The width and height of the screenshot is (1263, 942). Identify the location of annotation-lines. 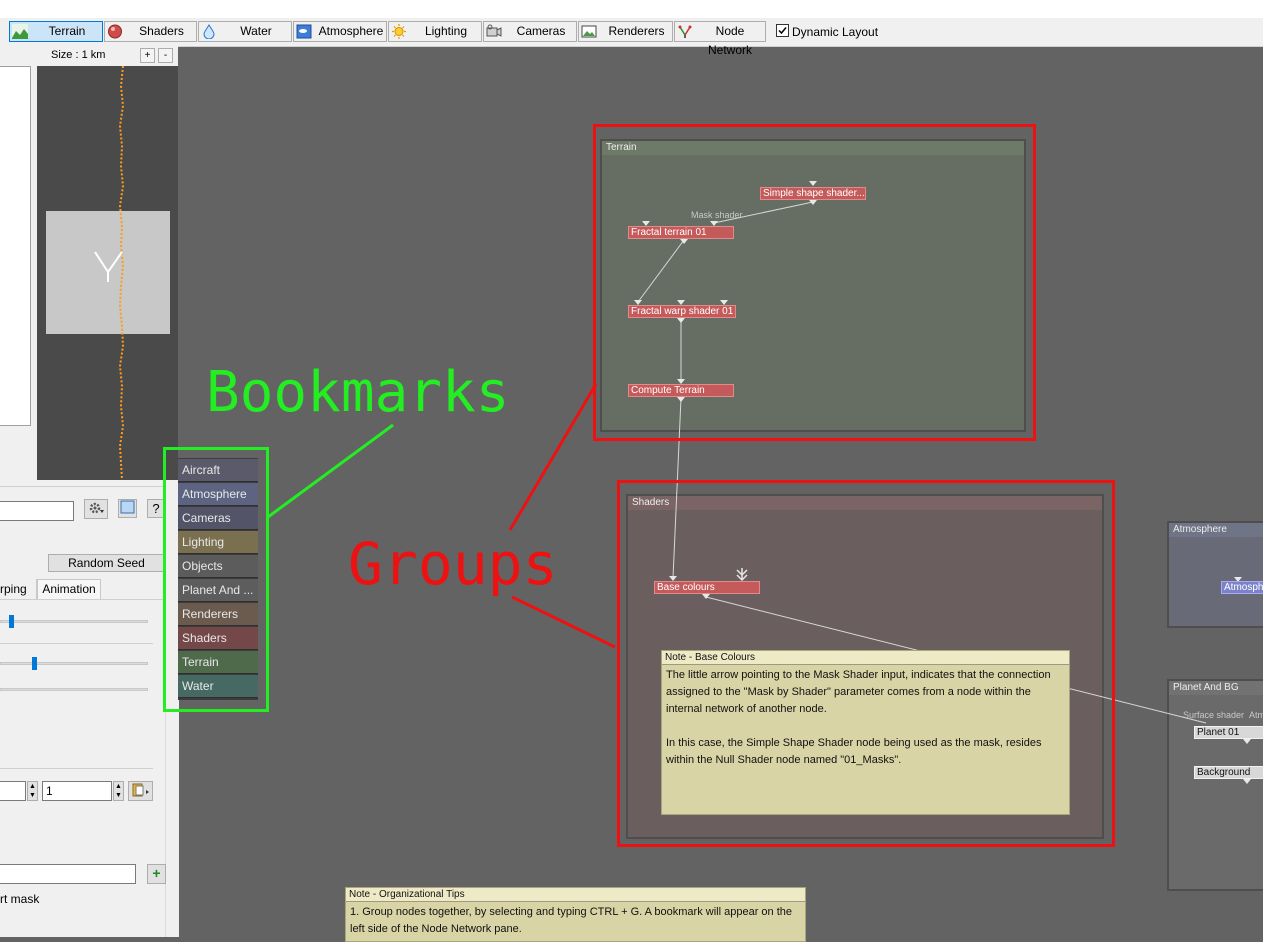
(441, 516).